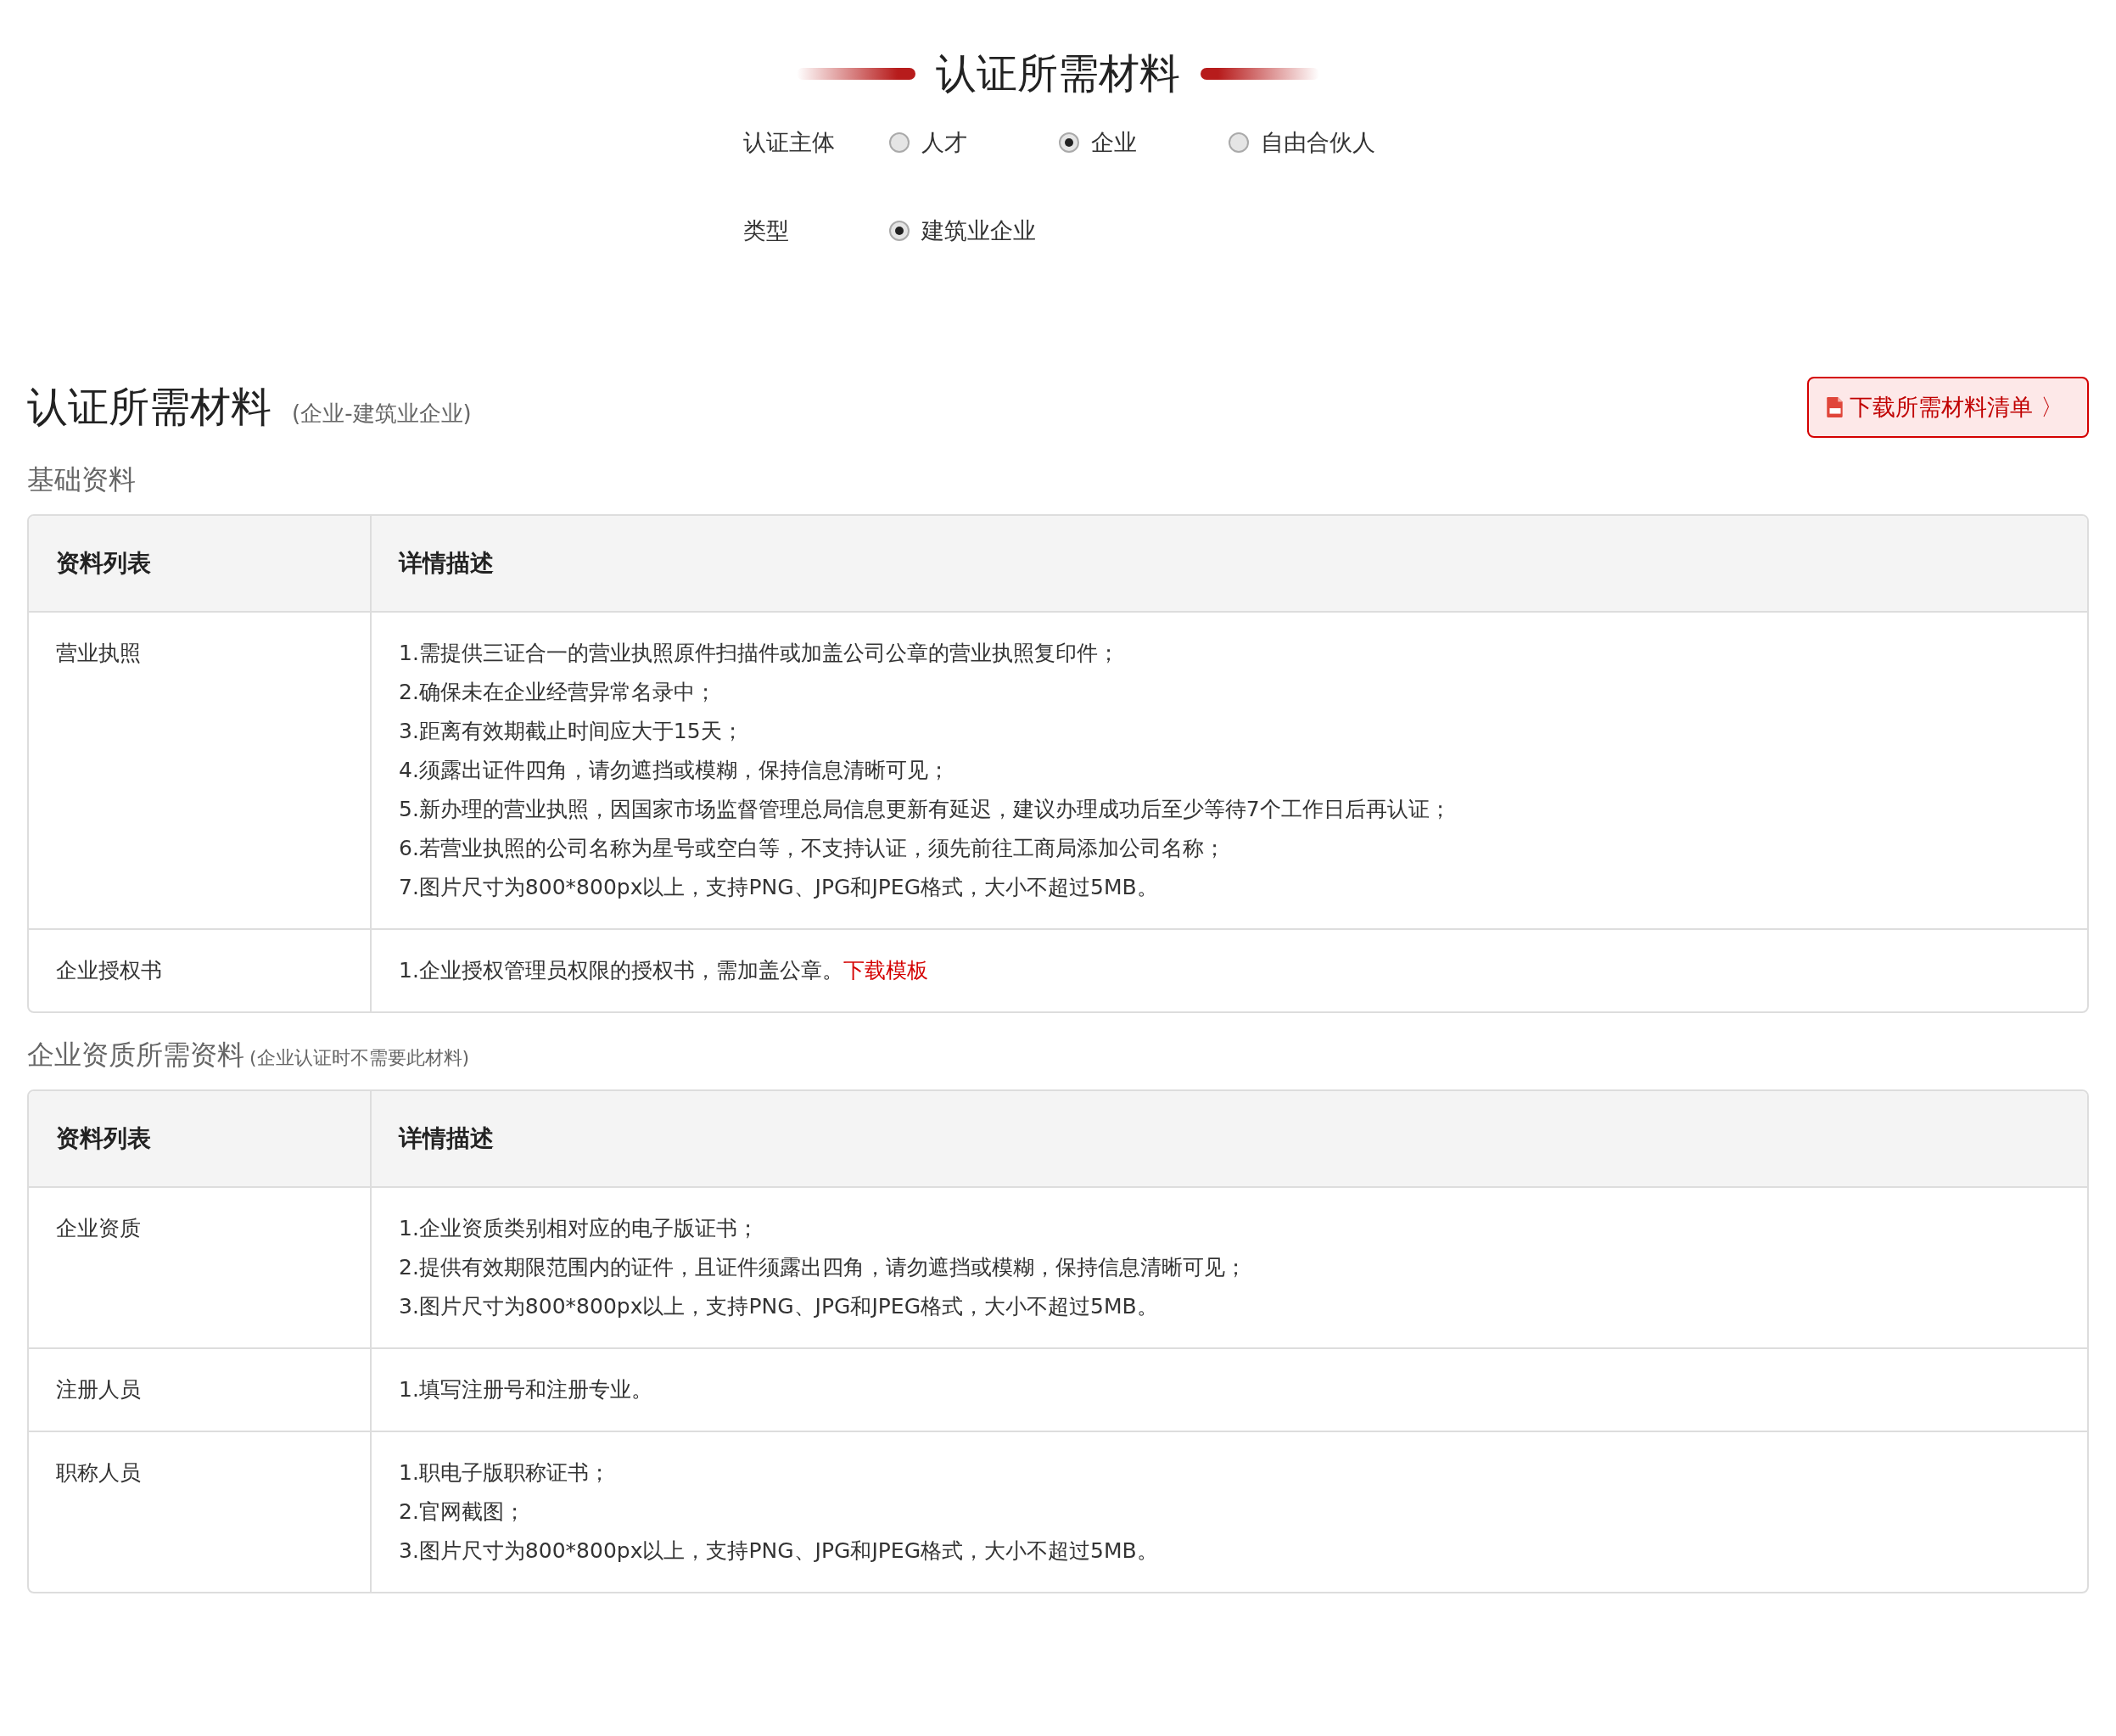 The image size is (2116, 1736). Describe the element at coordinates (98, 1389) in the screenshot. I see `material-name: 注册人员` at that location.